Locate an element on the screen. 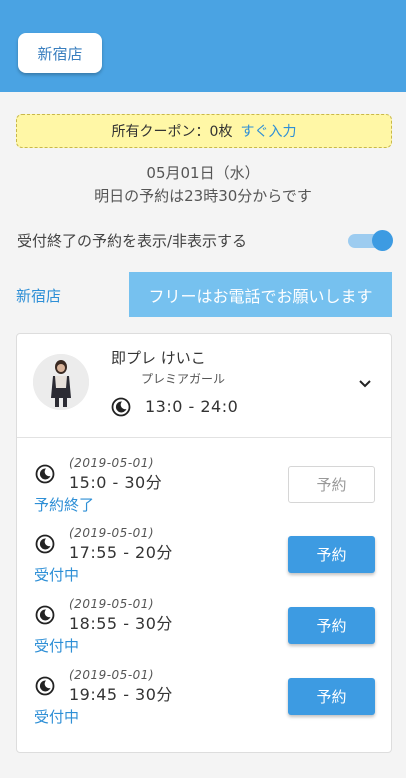 Image resolution: width=406 pixels, height=778 pixels. slot-time: 17:55 - 20分 is located at coordinates (121, 552).